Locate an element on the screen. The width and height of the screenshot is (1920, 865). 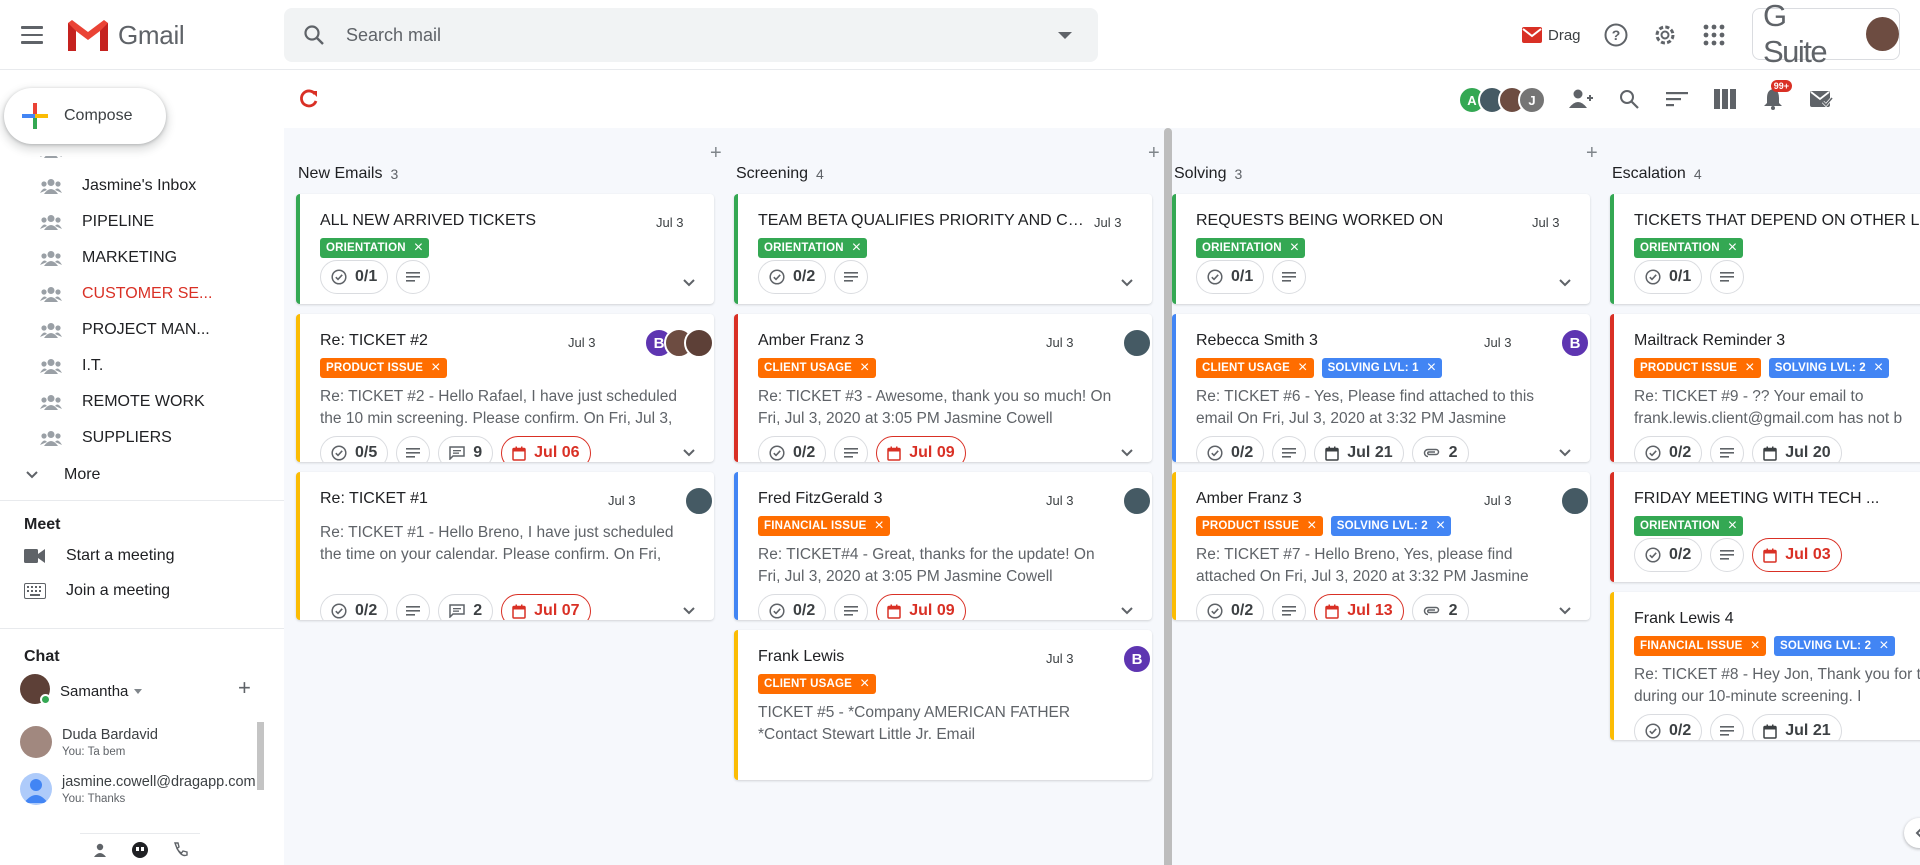
label-chip: SOLVING LVL: 2 × is located at coordinates (1391, 526).